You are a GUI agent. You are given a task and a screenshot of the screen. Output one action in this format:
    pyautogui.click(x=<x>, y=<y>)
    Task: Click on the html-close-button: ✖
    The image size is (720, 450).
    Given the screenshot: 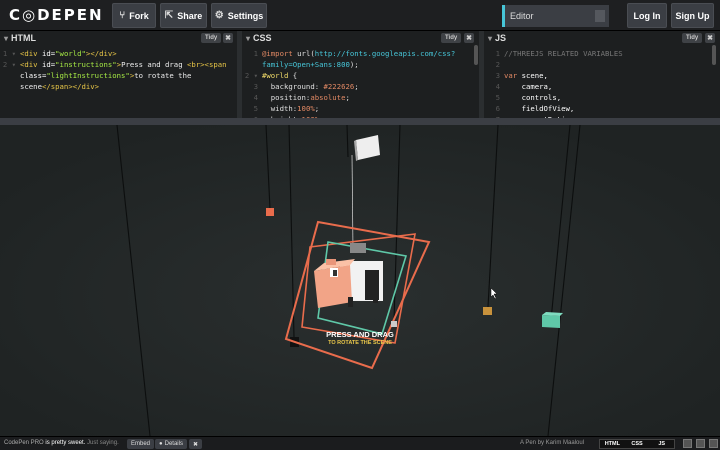 What is the action you would take?
    pyautogui.click(x=228, y=38)
    